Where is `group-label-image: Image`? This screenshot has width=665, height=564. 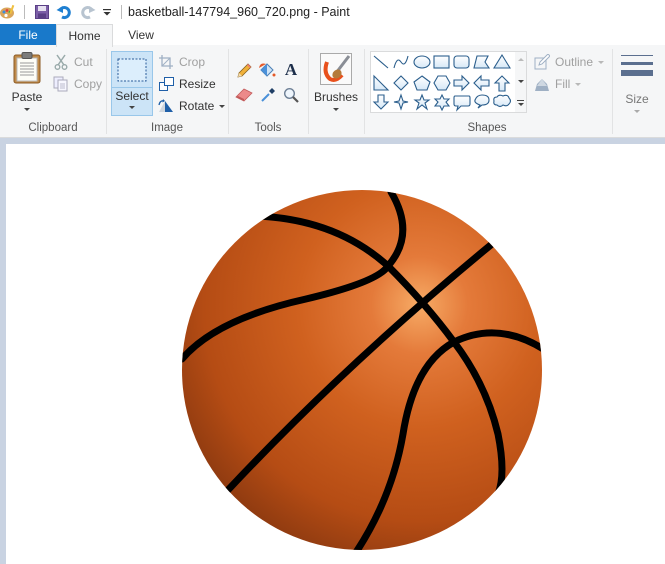 group-label-image: Image is located at coordinates (167, 128).